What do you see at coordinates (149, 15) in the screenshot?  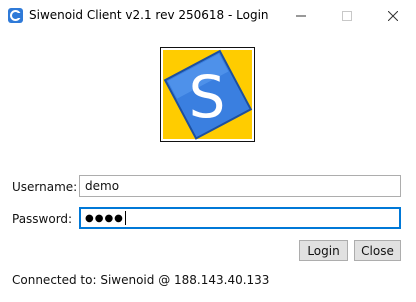 I see `window-title: Siwenoid Client v2.1 rev 250618 - Login` at bounding box center [149, 15].